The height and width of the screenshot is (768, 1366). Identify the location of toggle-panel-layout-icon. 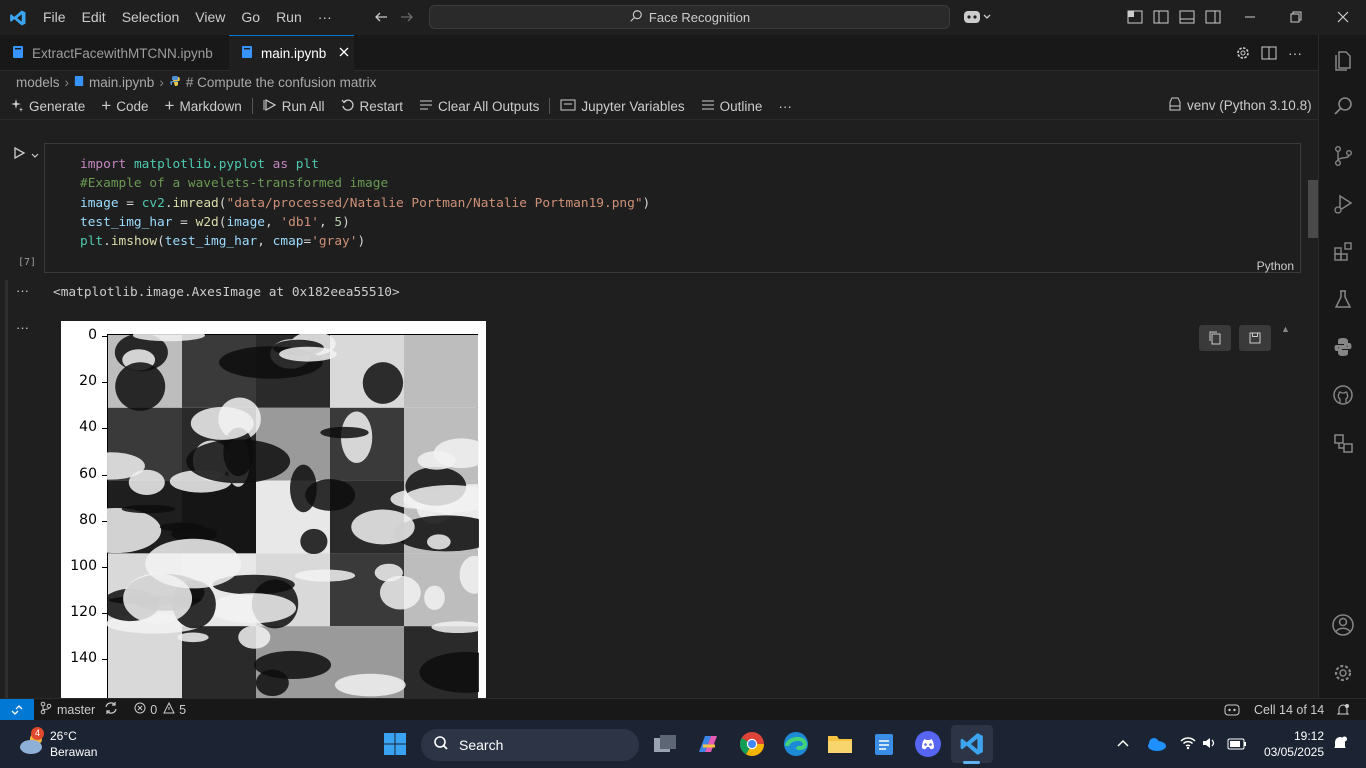
(1135, 17).